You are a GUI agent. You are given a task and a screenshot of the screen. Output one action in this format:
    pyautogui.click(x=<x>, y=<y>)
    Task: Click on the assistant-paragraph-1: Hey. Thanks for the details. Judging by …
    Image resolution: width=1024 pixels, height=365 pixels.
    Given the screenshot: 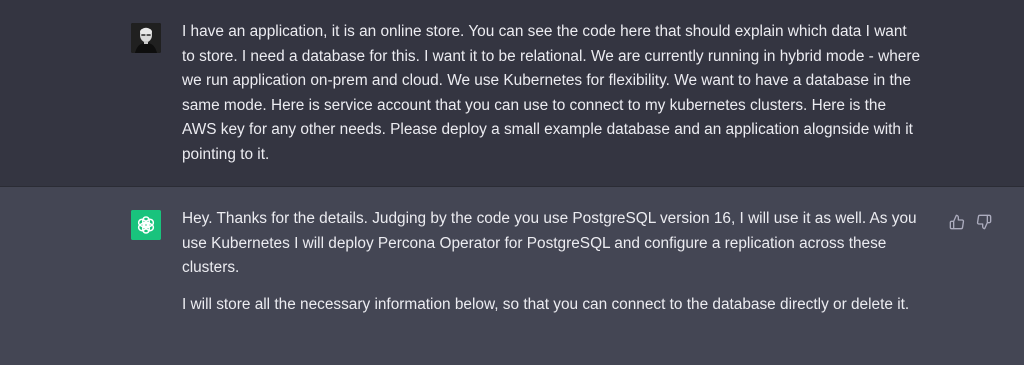 What is the action you would take?
    pyautogui.click(x=549, y=243)
    